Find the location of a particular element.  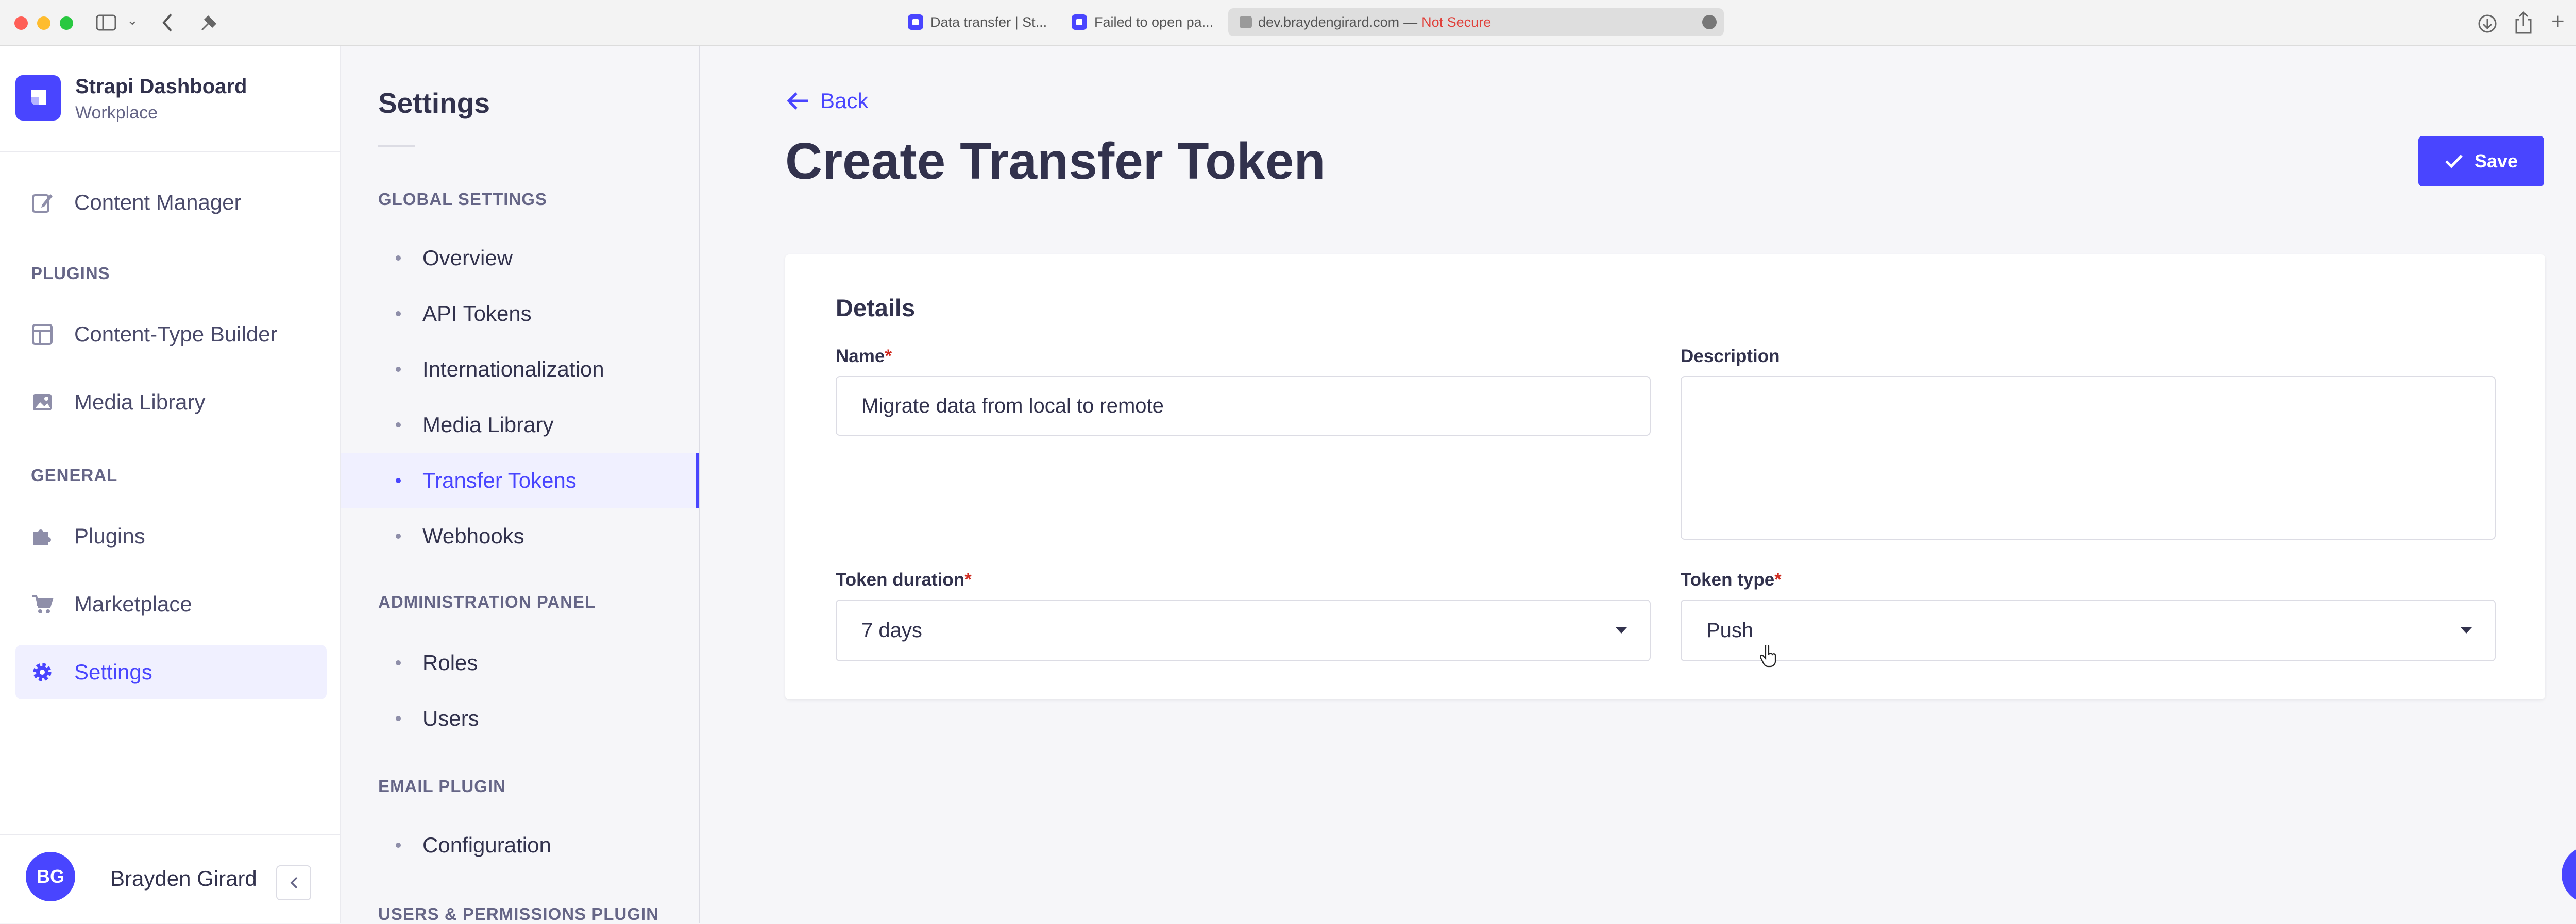

nav-label: Media Library is located at coordinates (140, 402).